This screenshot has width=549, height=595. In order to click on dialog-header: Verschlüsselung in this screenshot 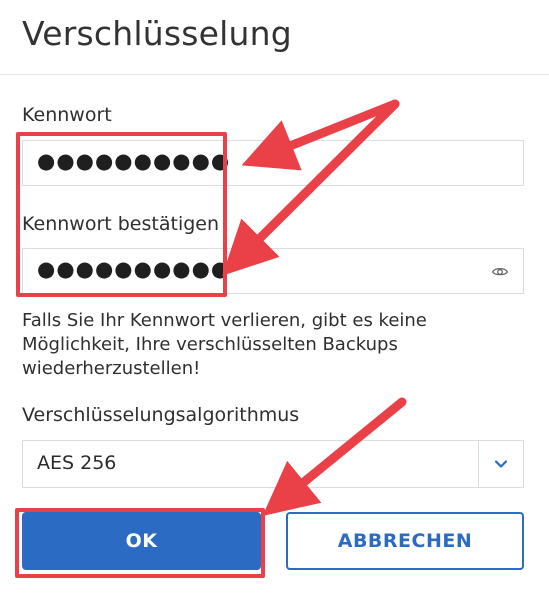, I will do `click(274, 37)`.